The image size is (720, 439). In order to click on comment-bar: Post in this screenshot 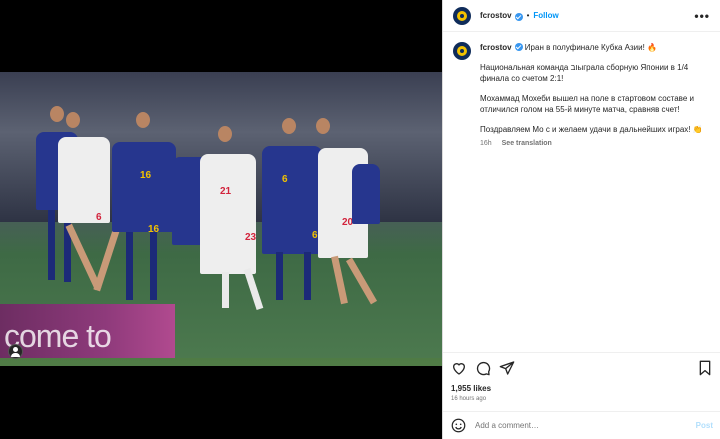, I will do `click(581, 425)`.